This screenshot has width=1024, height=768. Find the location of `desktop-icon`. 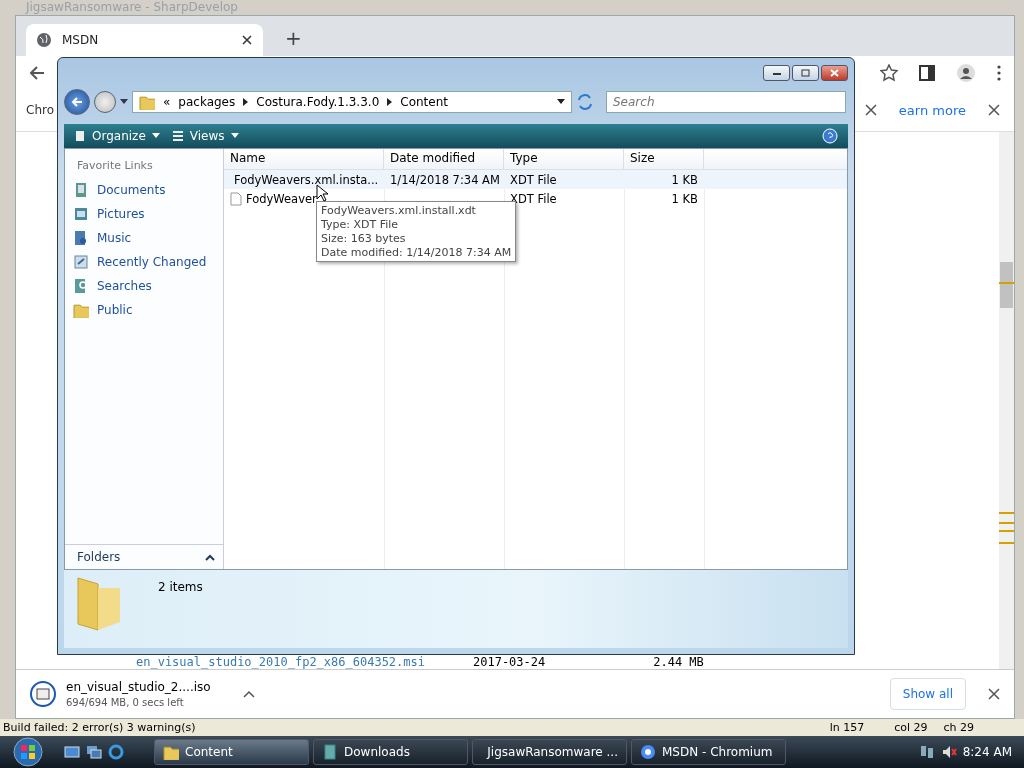

desktop-icon is located at coordinates (72, 752).